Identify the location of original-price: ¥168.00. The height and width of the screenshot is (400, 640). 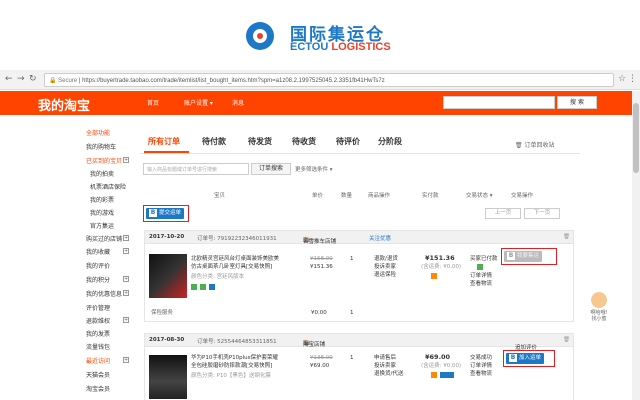
(321, 259).